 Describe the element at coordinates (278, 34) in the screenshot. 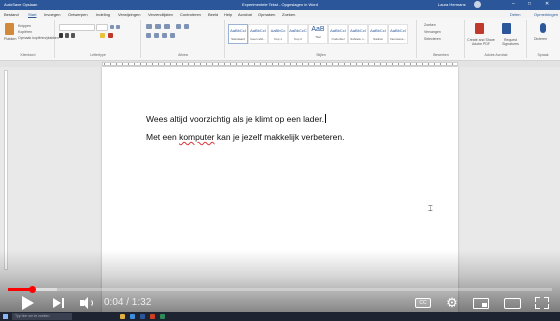

I see `style-kop-1: AaBbCc Kop 1` at that location.